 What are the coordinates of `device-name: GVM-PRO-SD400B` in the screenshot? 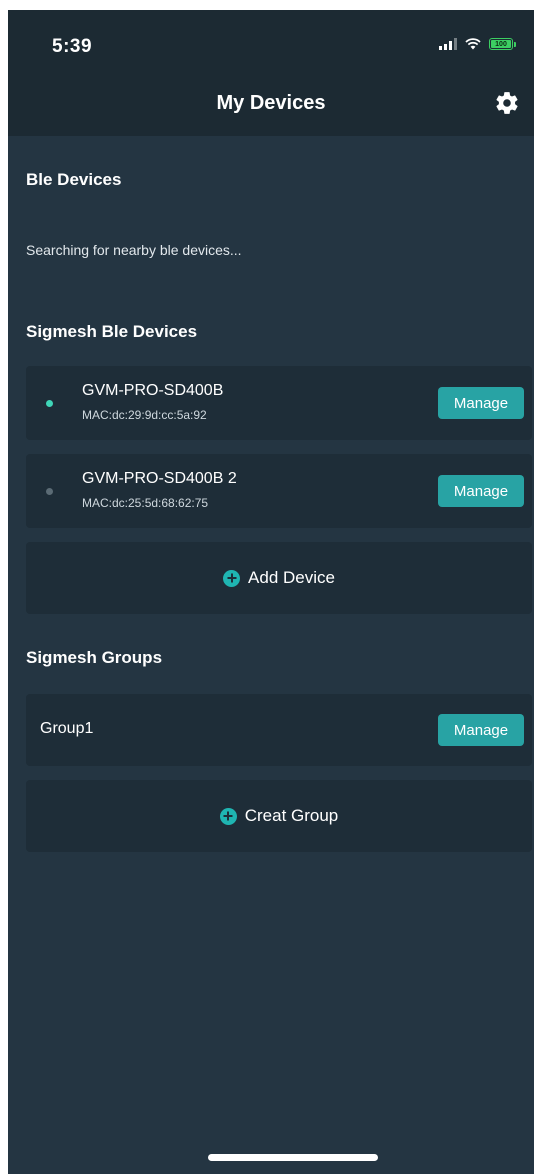 It's located at (153, 390).